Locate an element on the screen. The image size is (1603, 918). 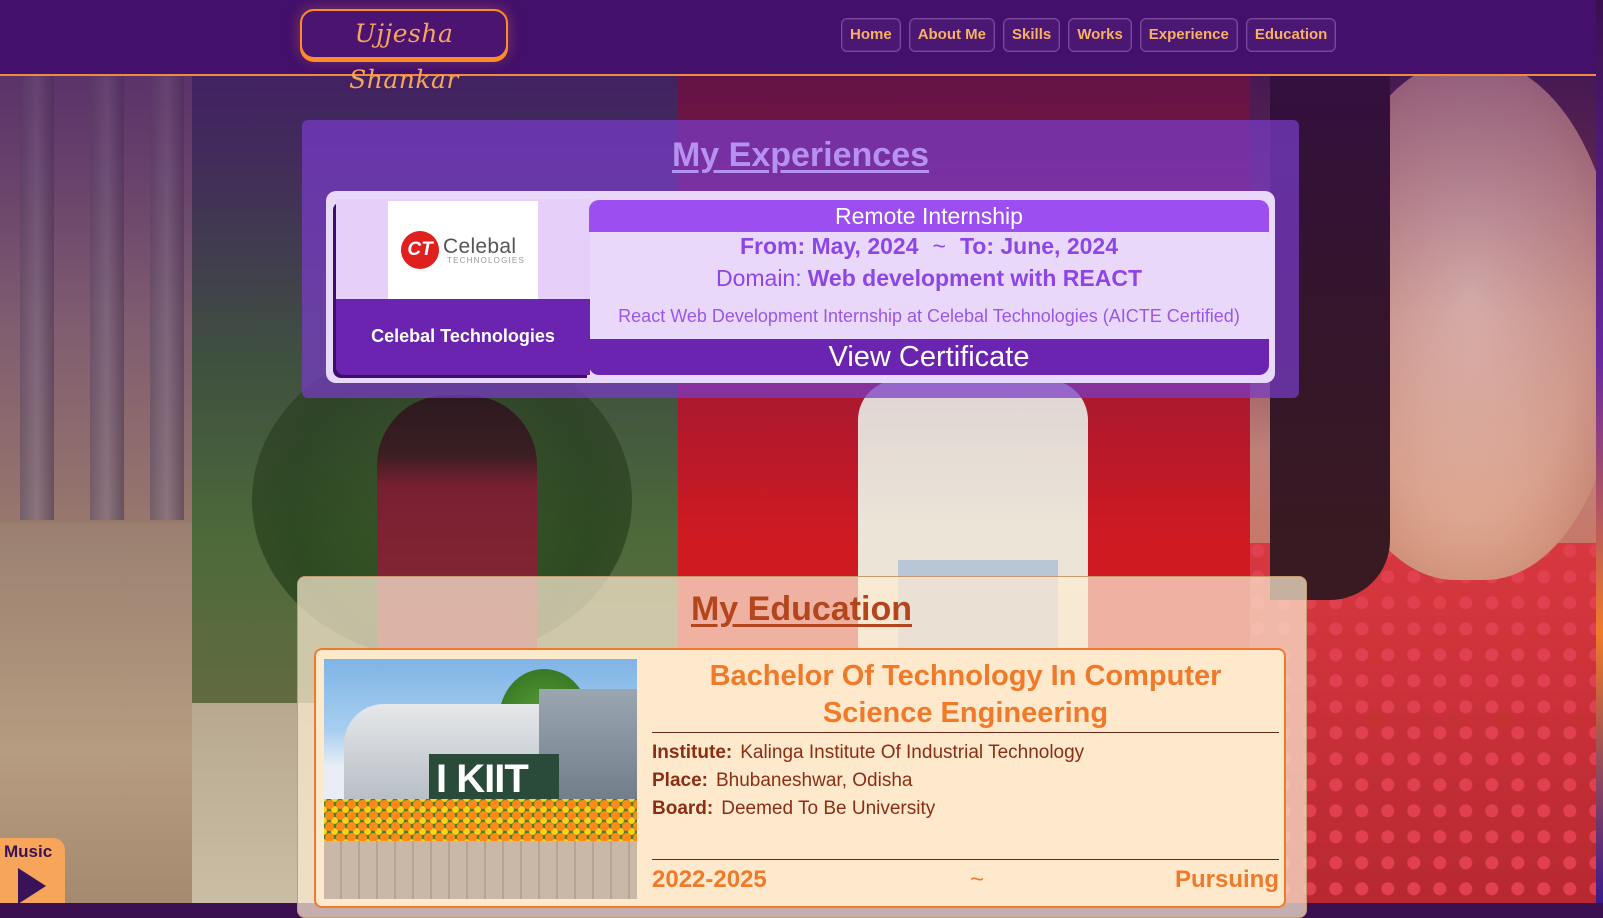
internship-type: Remote Internship is located at coordinates (929, 216).